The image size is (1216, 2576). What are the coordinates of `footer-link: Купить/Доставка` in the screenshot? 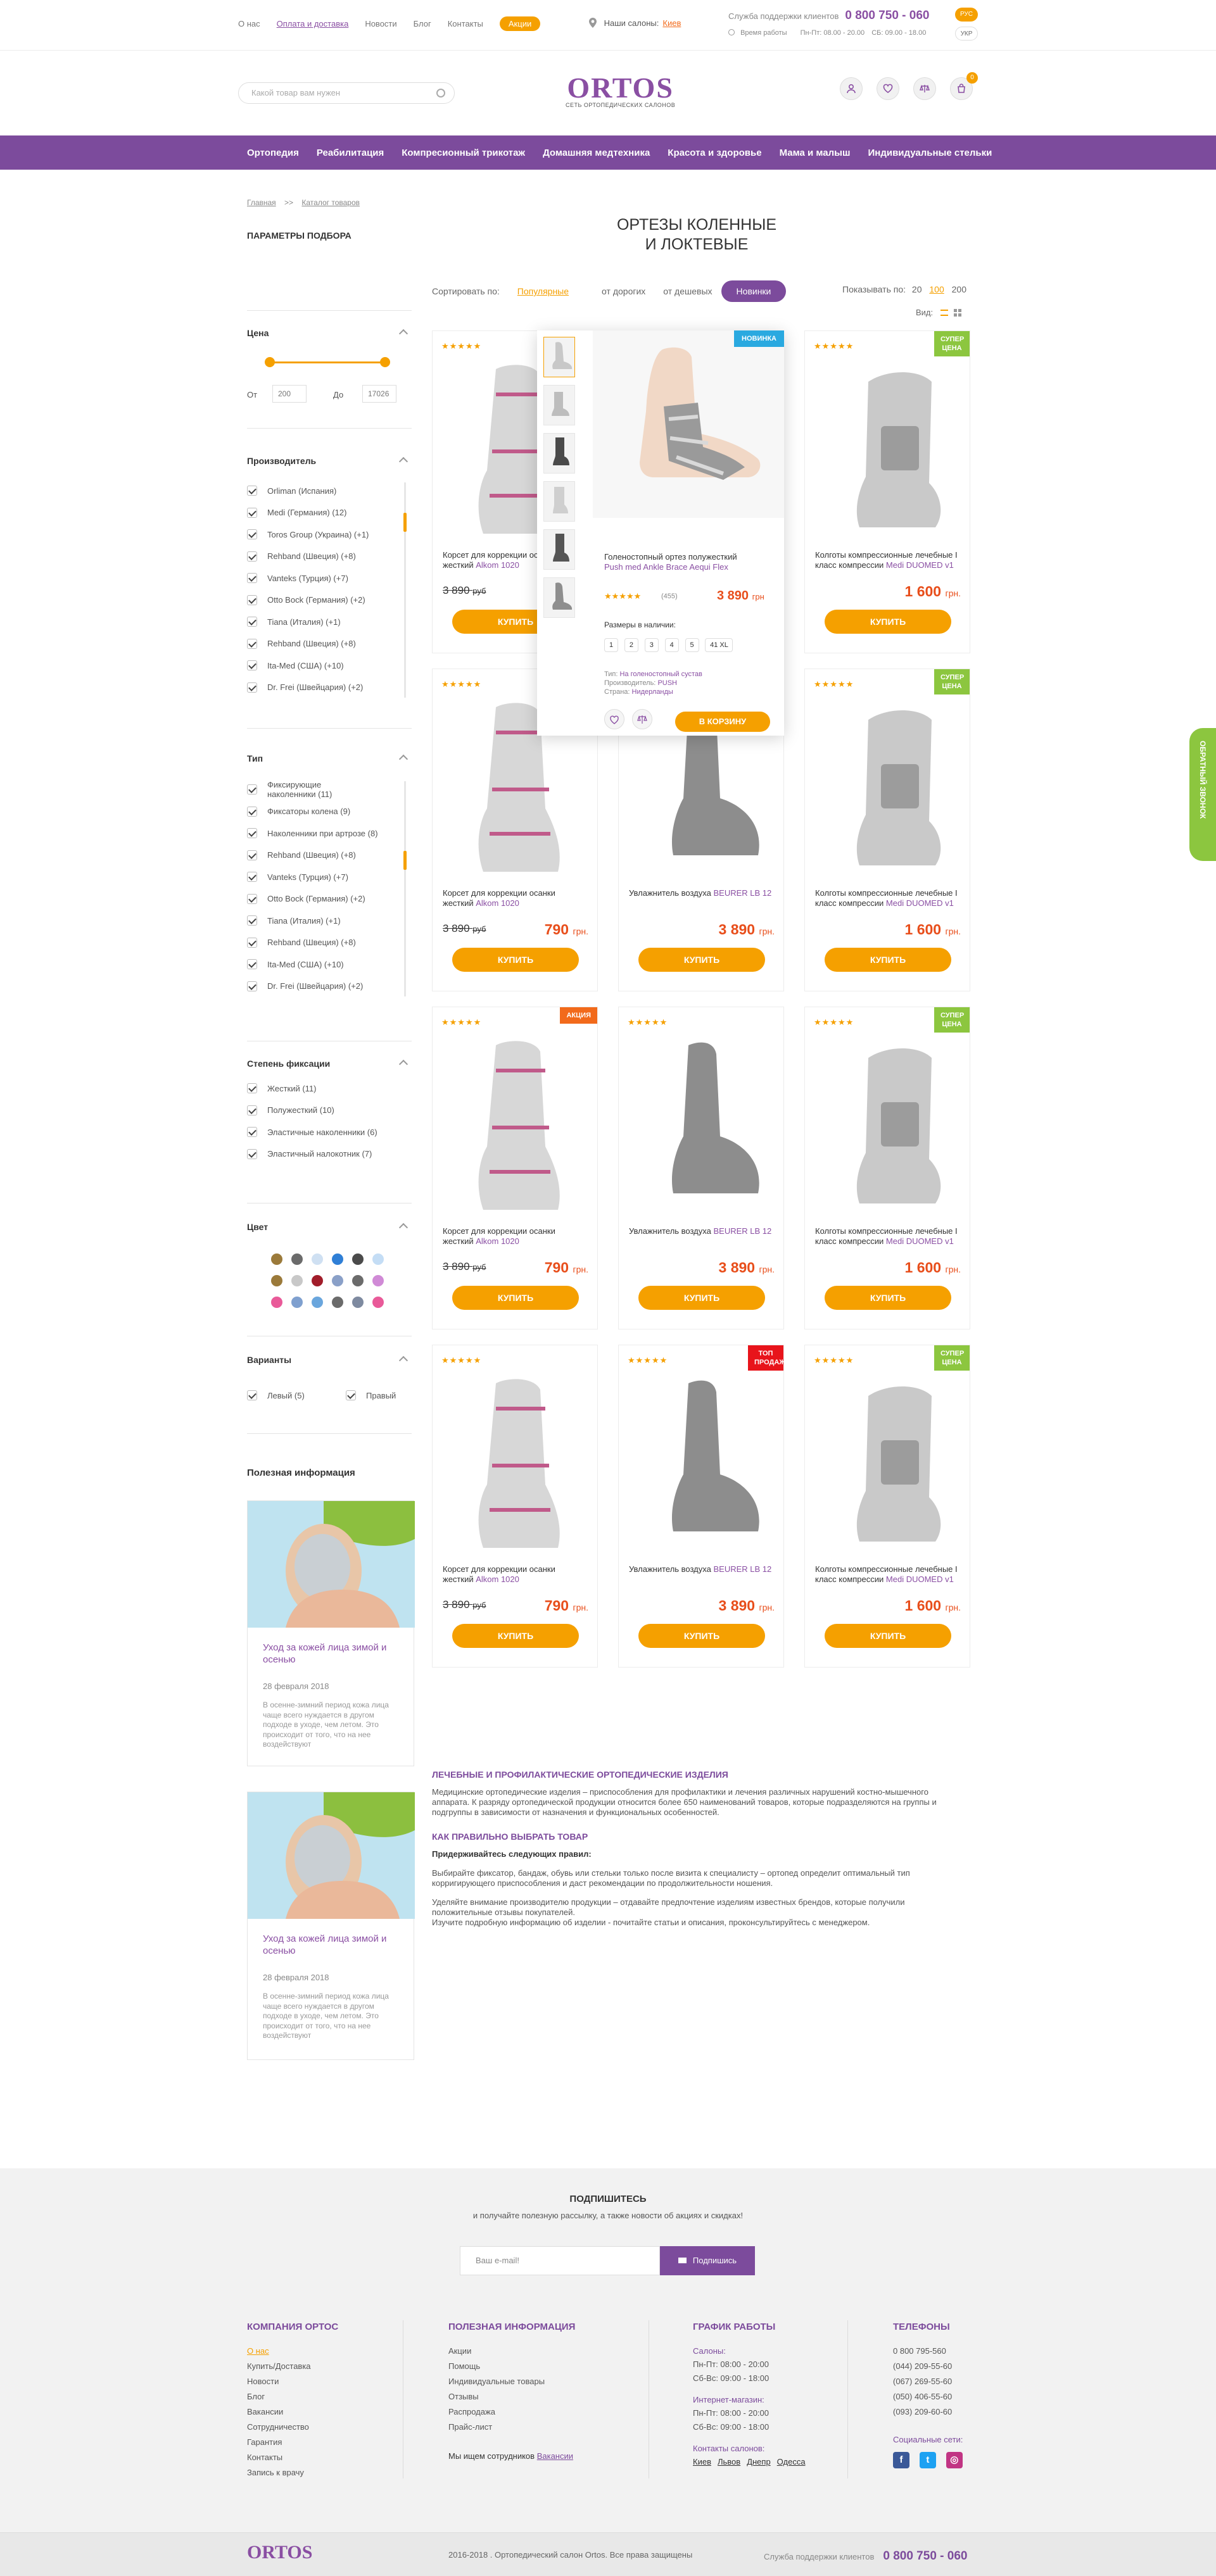 It's located at (292, 2369).